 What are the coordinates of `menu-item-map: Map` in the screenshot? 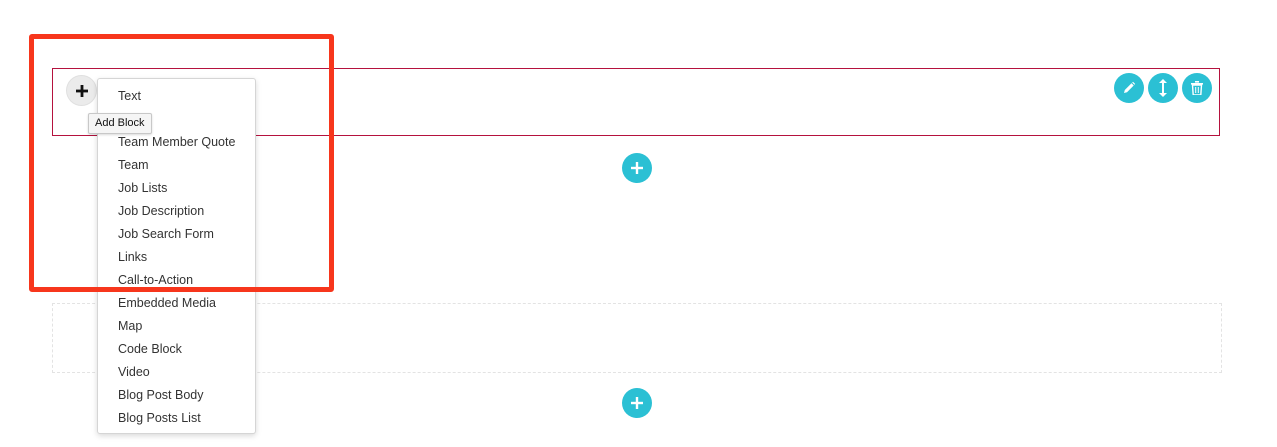 It's located at (130, 326).